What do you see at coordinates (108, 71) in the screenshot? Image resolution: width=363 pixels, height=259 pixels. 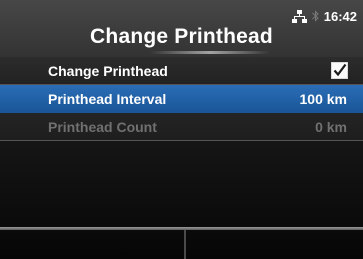 I see `menu-item-label: Change Printhead` at bounding box center [108, 71].